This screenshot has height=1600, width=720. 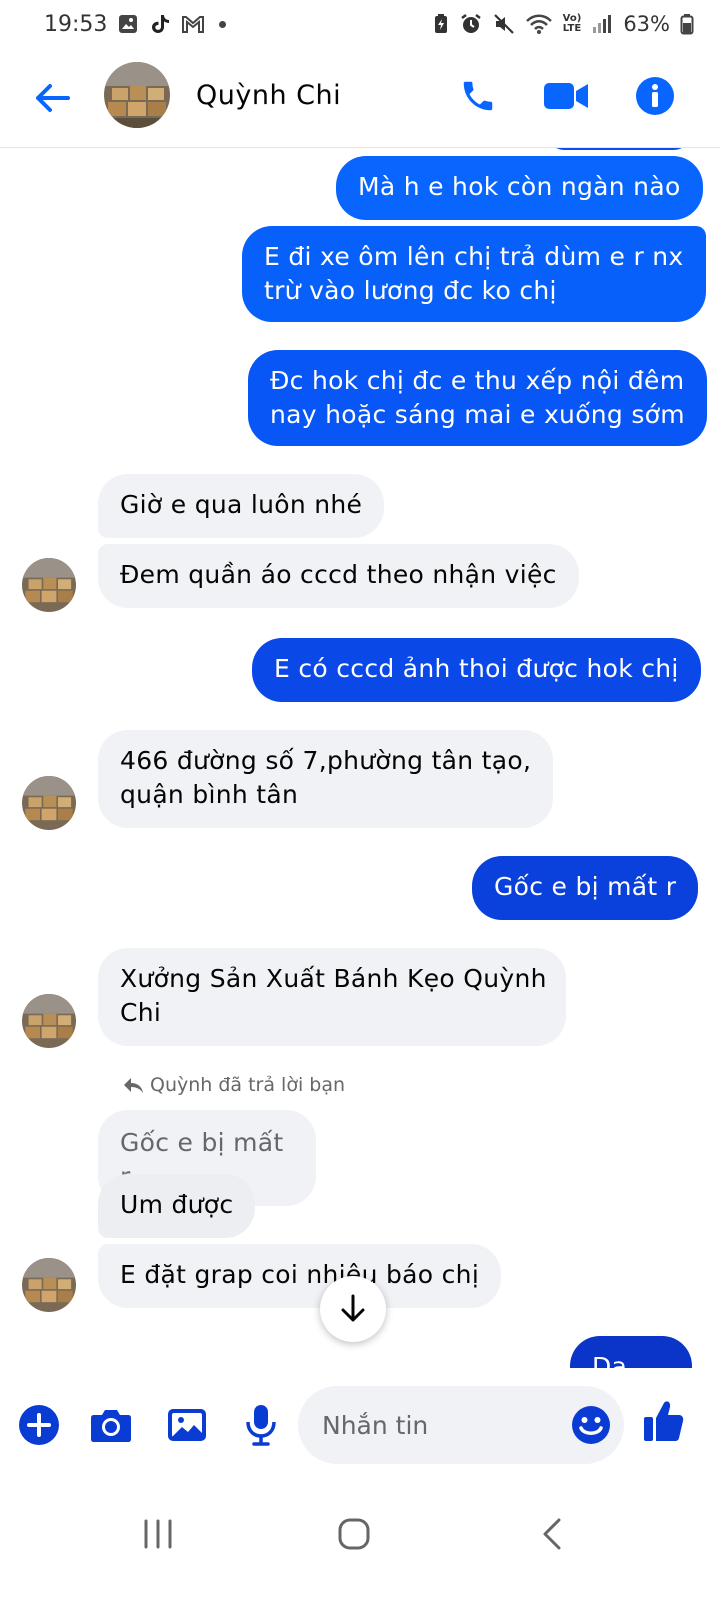 I want to click on image-icon, so click(x=187, y=1425).